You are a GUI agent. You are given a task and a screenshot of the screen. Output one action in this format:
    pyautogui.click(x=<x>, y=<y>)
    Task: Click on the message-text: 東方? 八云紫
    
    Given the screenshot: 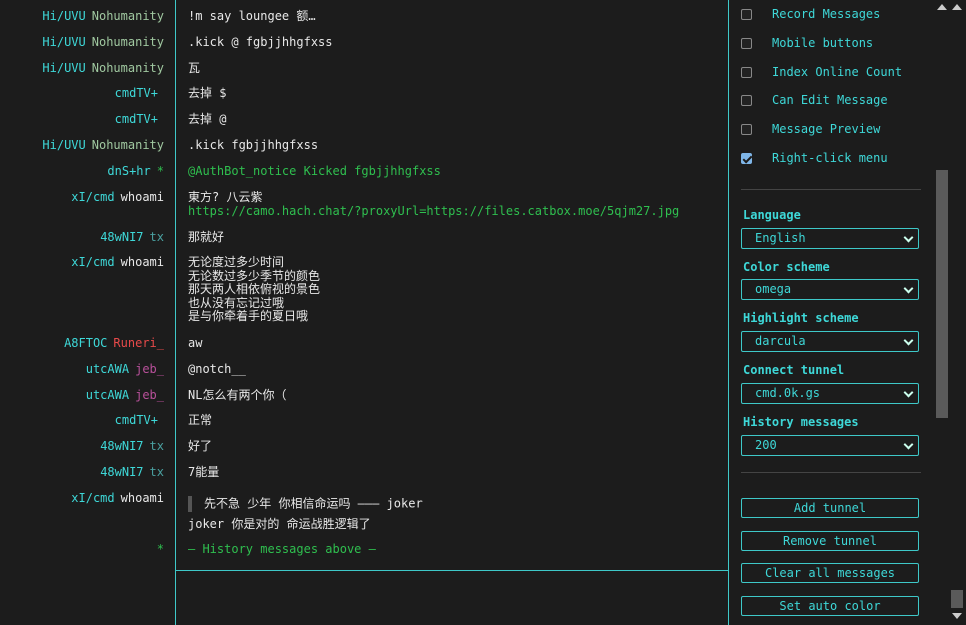 What is the action you would take?
    pyautogui.click(x=225, y=197)
    